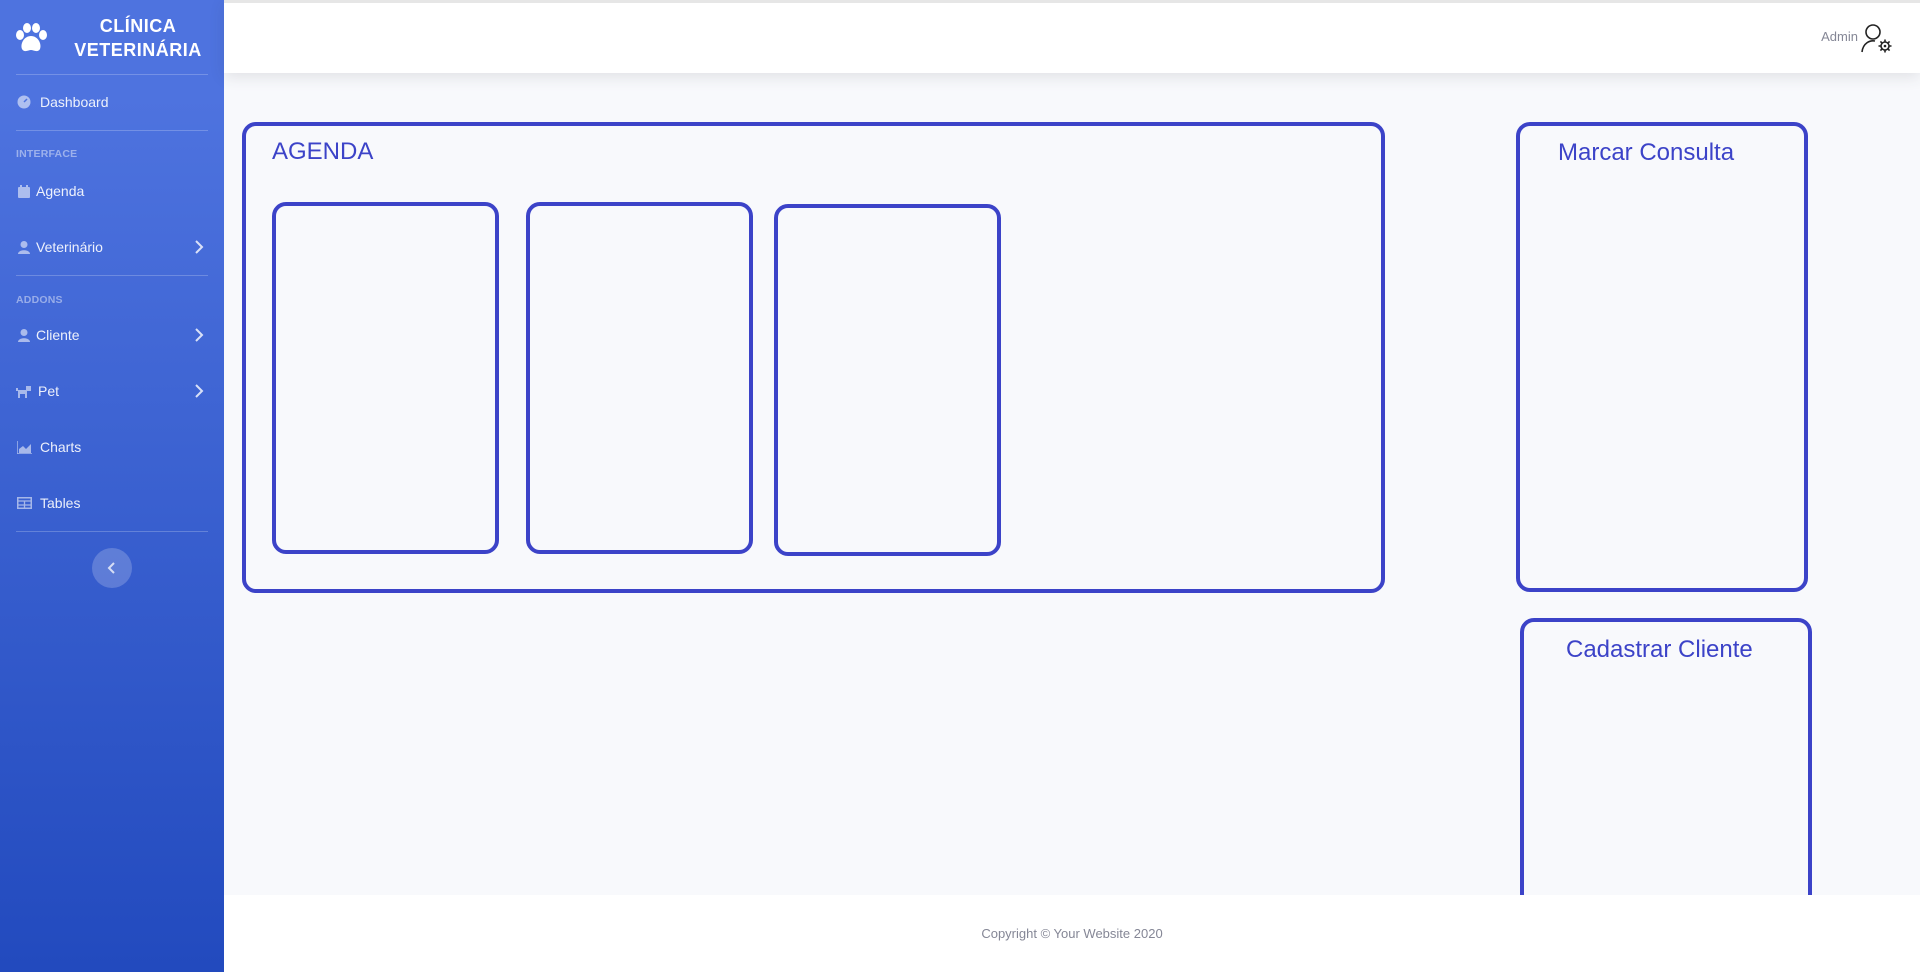 Image resolution: width=1920 pixels, height=972 pixels. Describe the element at coordinates (39, 300) in the screenshot. I see `sidebar-heading-addons: ADDONS` at that location.